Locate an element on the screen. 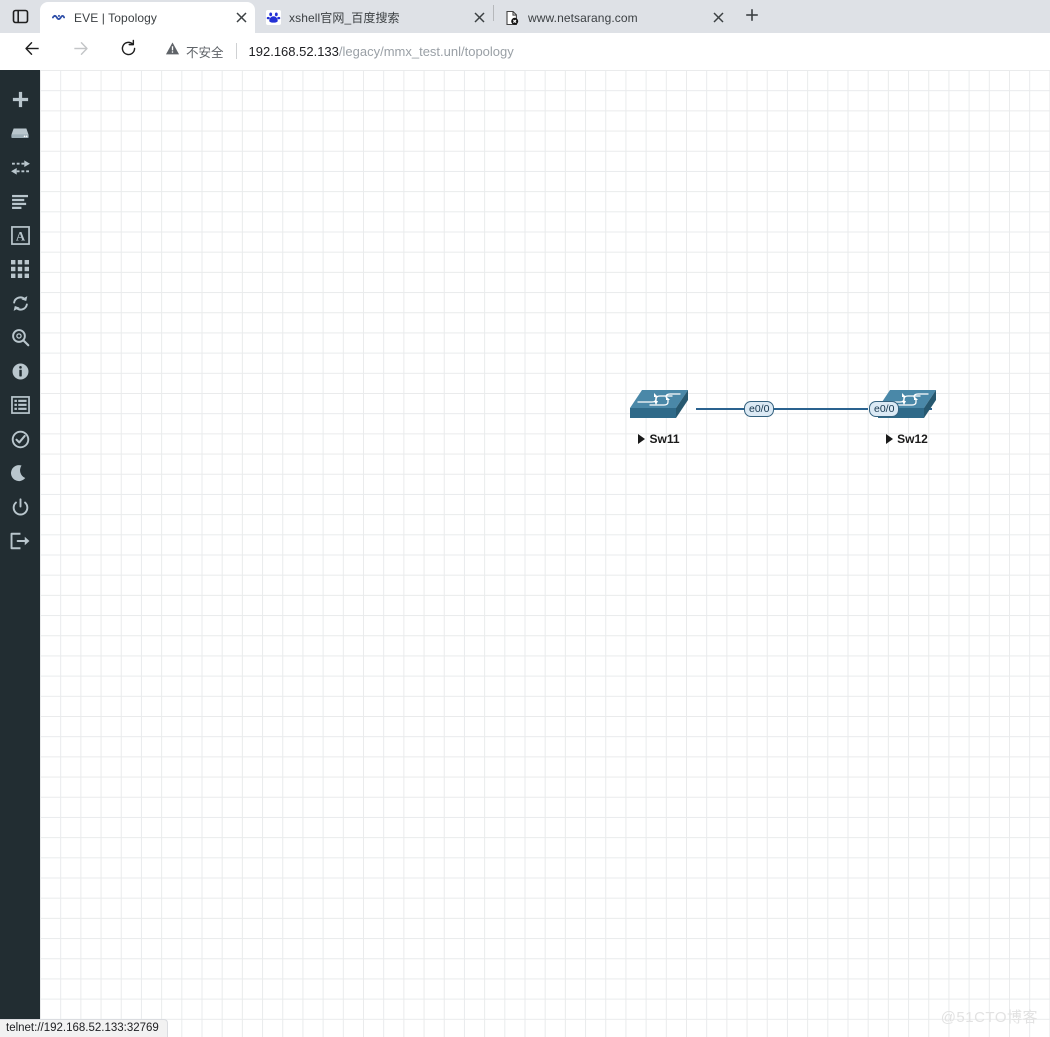  node-label-sw12: Sw12 is located at coordinates (907, 439).